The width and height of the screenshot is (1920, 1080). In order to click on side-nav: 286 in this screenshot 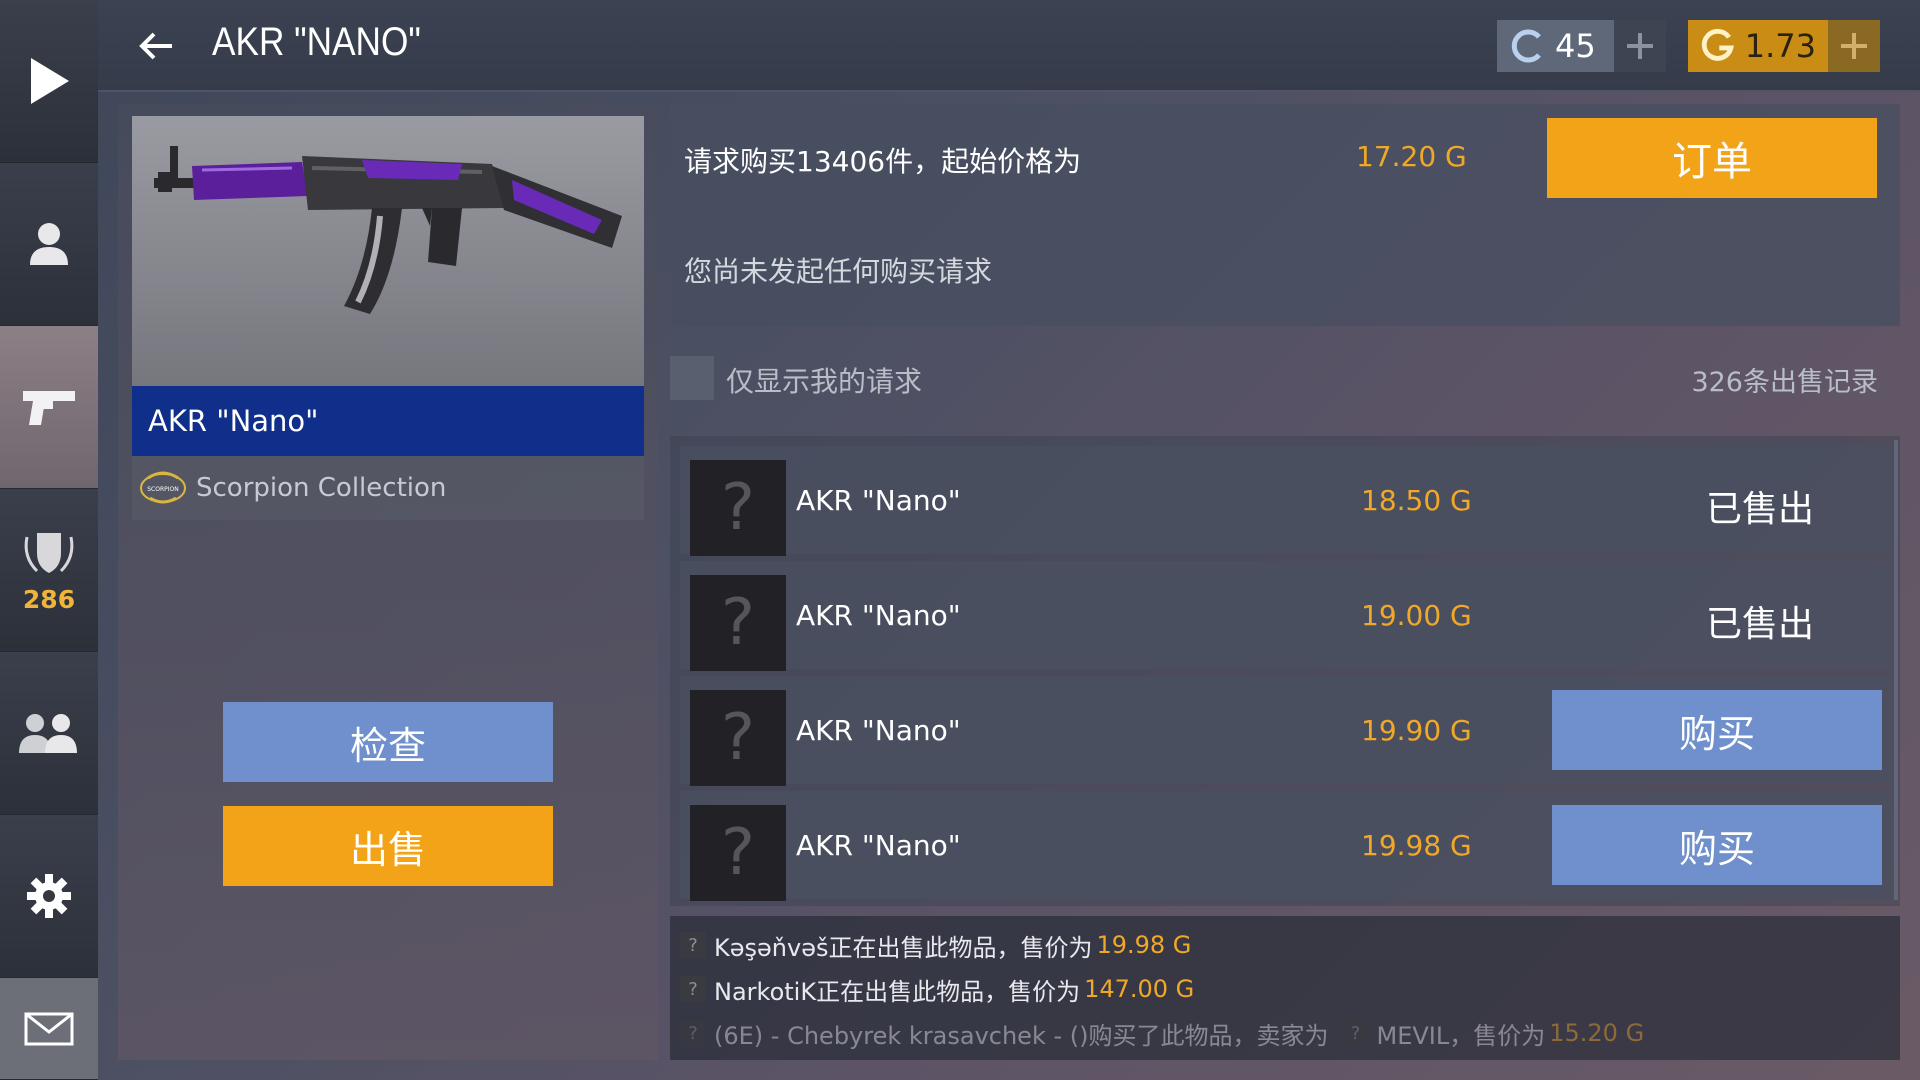, I will do `click(49, 540)`.